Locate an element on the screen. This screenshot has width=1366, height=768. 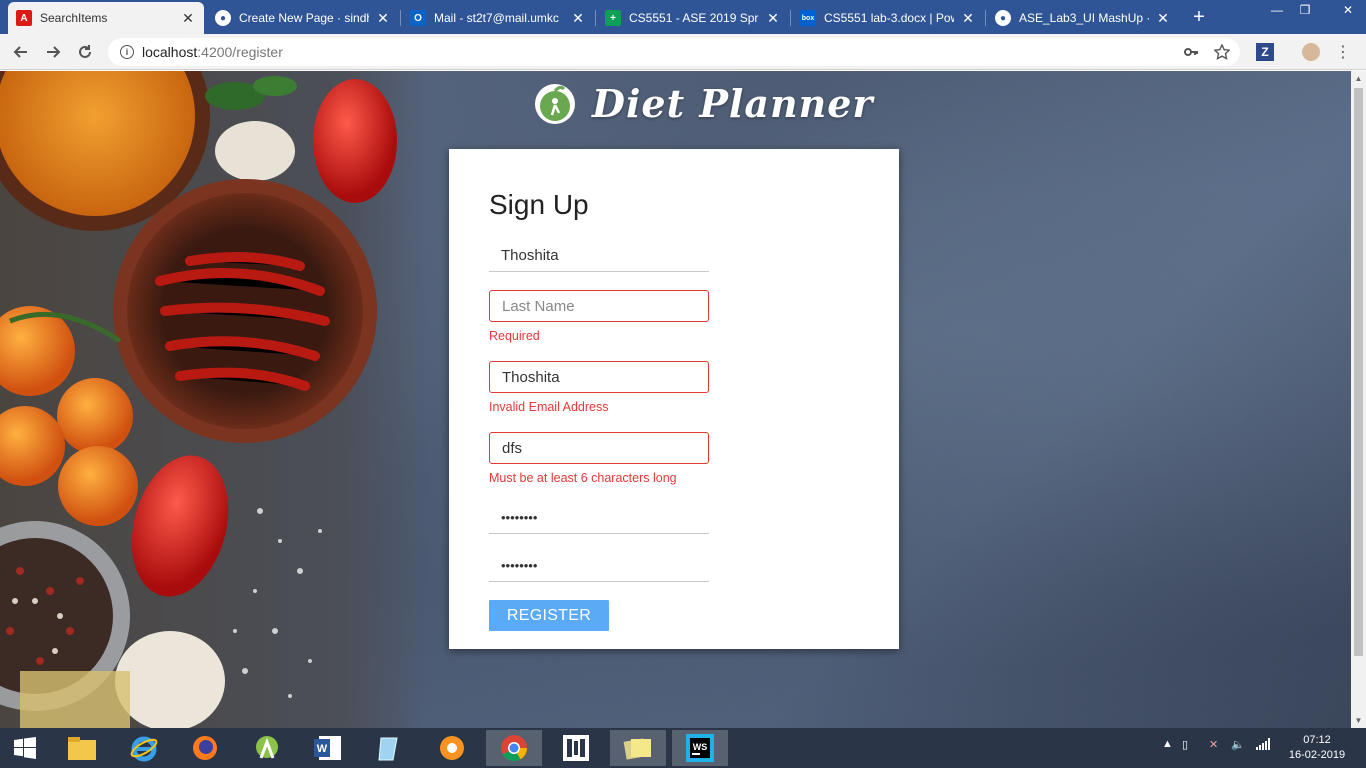
chrome-icon is located at coordinates (514, 748).